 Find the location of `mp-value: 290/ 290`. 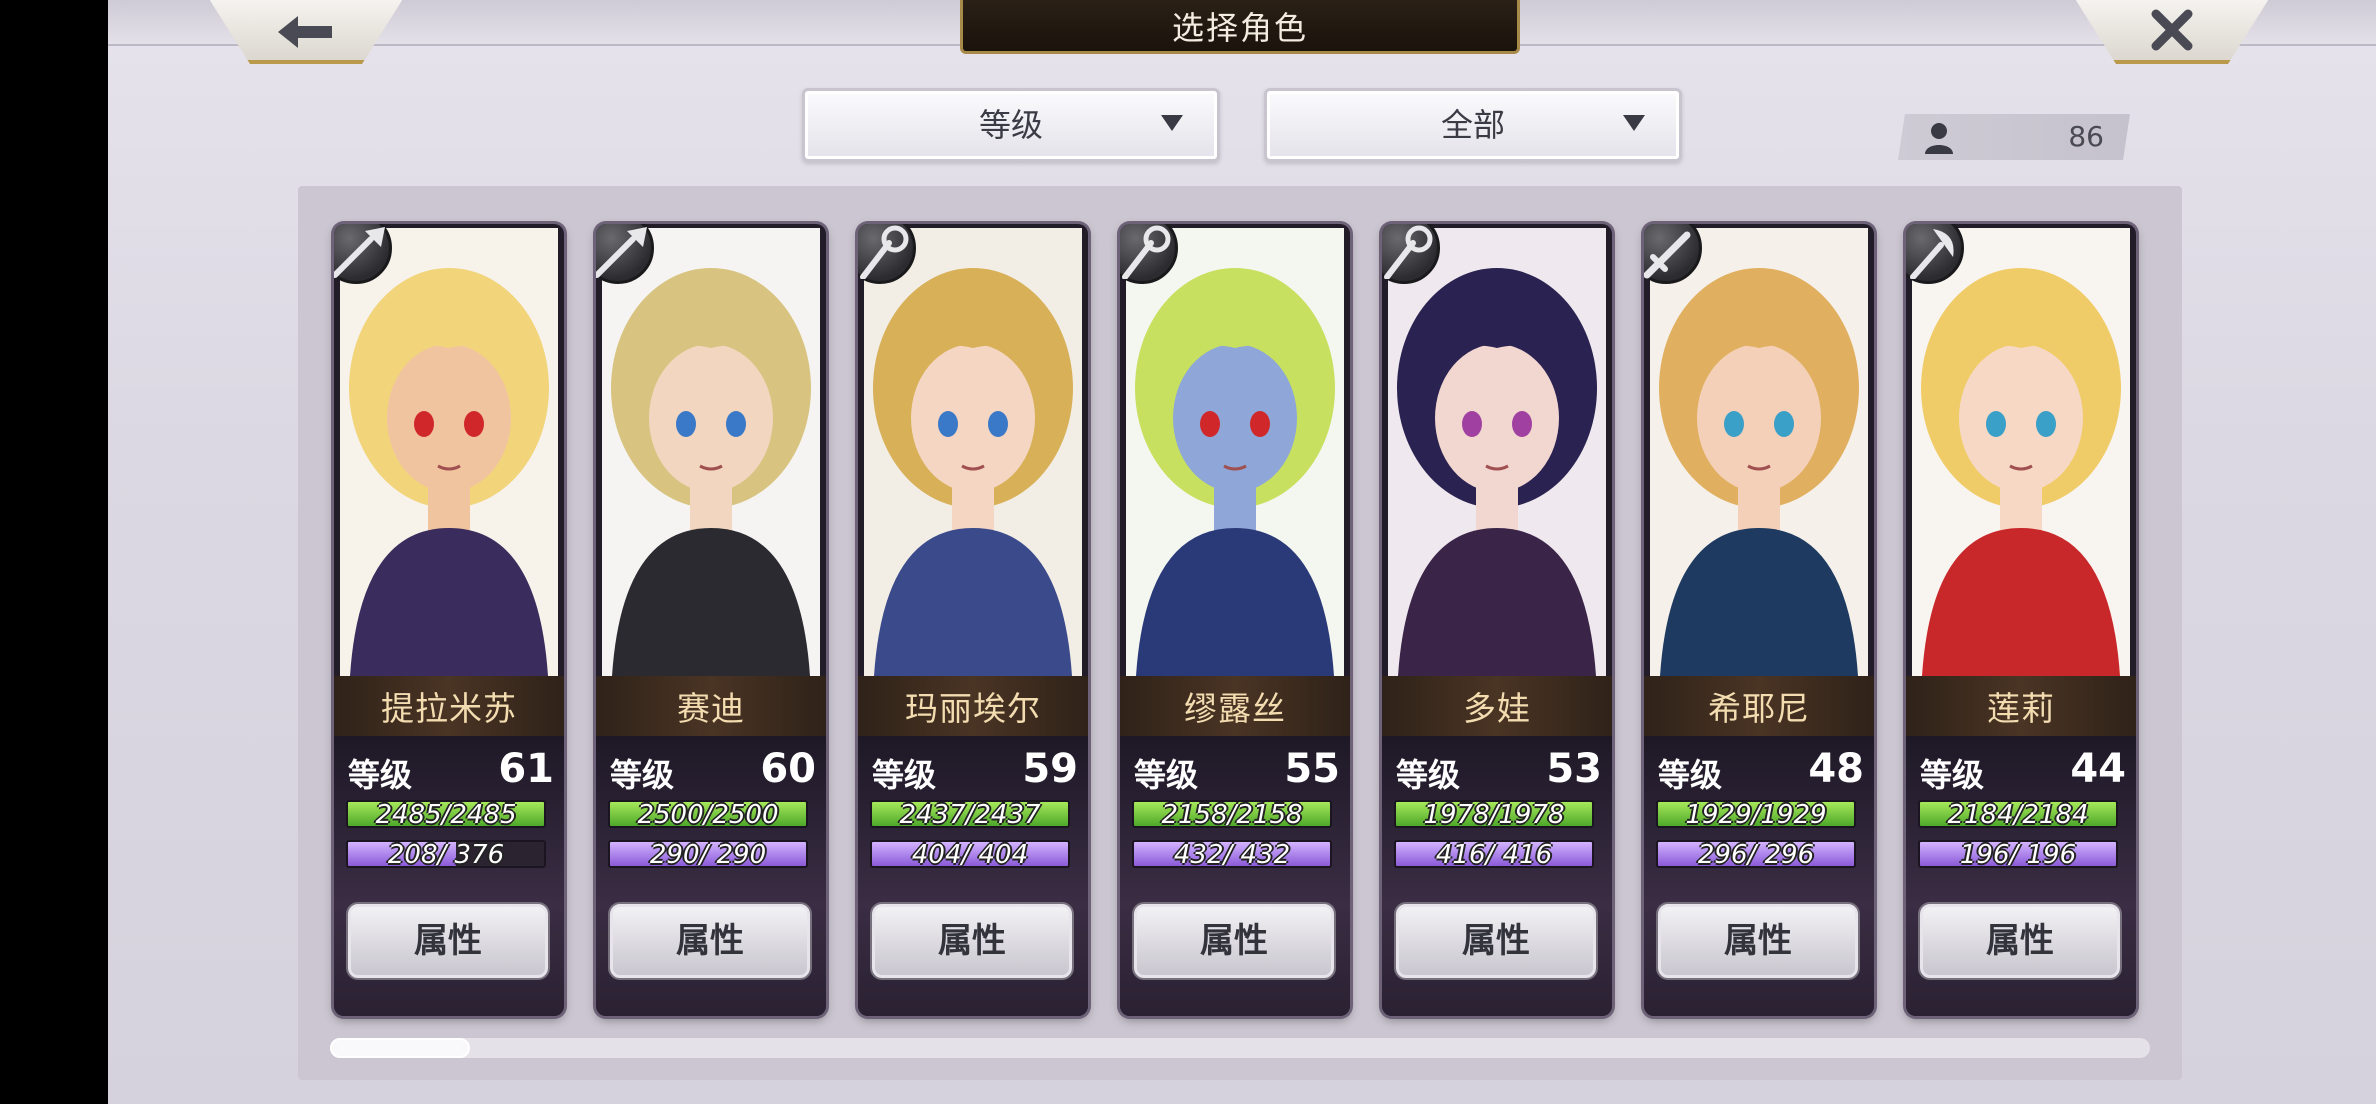

mp-value: 290/ 290 is located at coordinates (708, 854).